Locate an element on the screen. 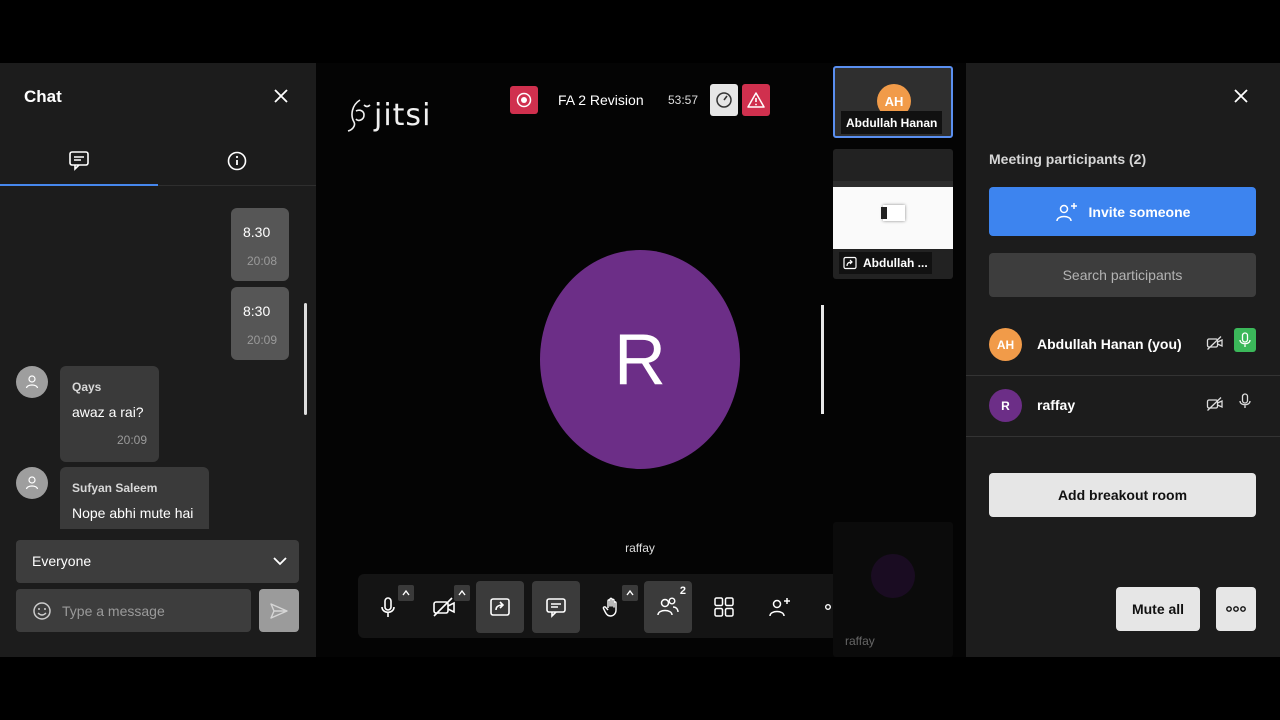 The image size is (1280, 720). recording-indicator is located at coordinates (524, 100).